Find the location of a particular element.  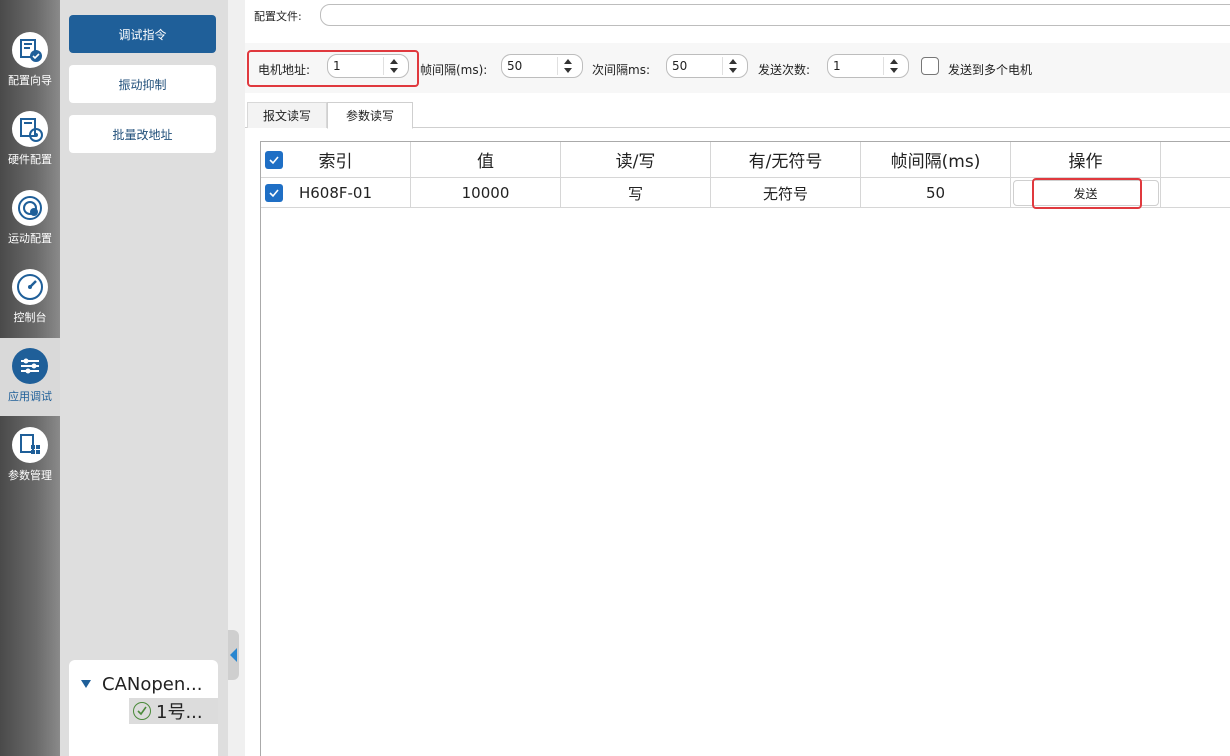

nav-rail: 配置向导 硬件配置 运动配置 控制台 应用调试 参数管理 is located at coordinates (30, 378).